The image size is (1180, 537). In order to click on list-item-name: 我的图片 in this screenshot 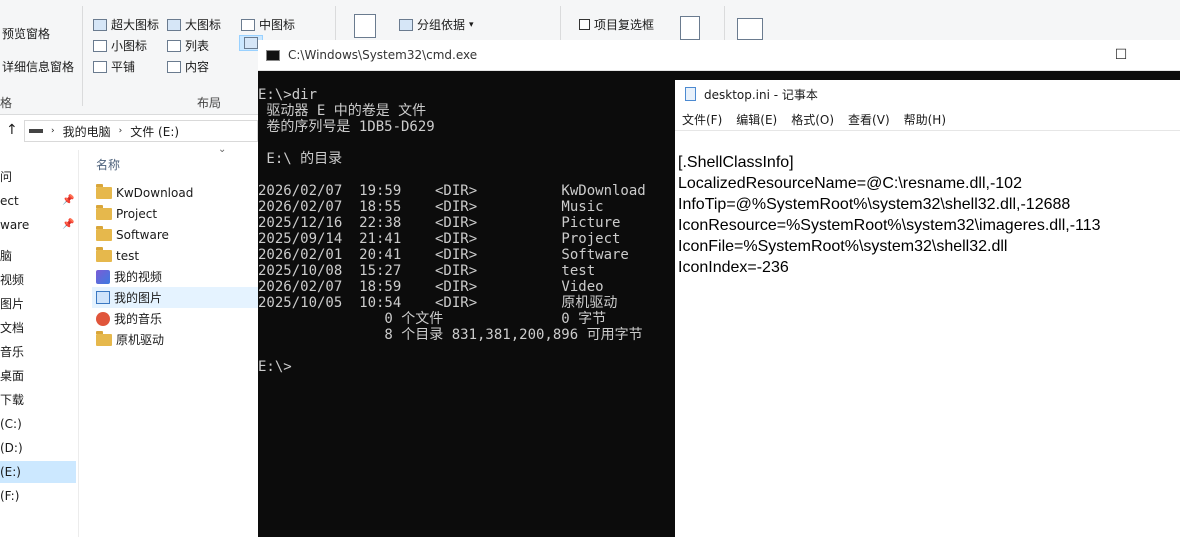, I will do `click(138, 298)`.